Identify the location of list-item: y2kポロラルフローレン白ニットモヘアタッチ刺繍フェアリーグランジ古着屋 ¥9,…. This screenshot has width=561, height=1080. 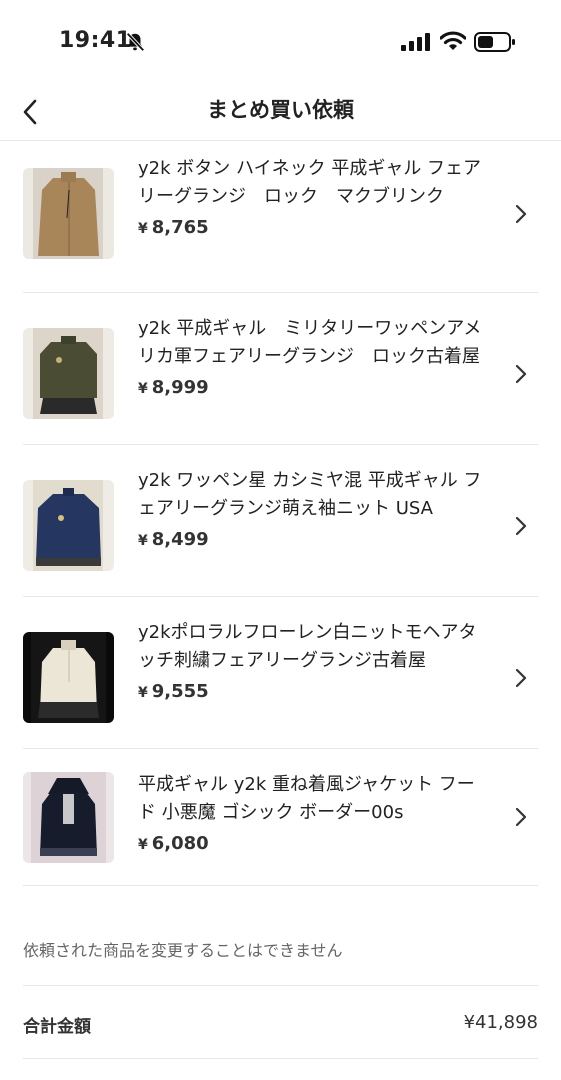
(280, 673).